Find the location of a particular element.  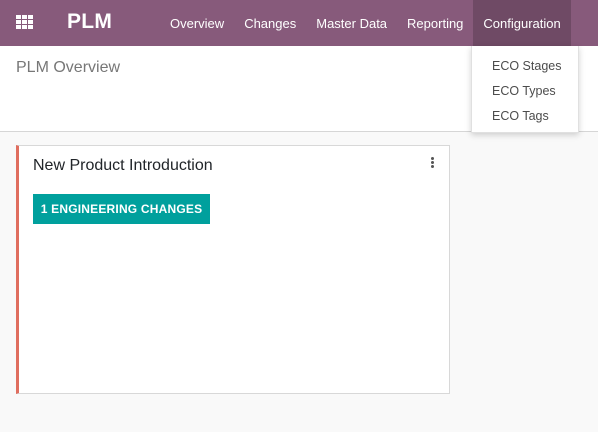

dropdown-item-eco-stages: ECO Stages is located at coordinates (525, 66).